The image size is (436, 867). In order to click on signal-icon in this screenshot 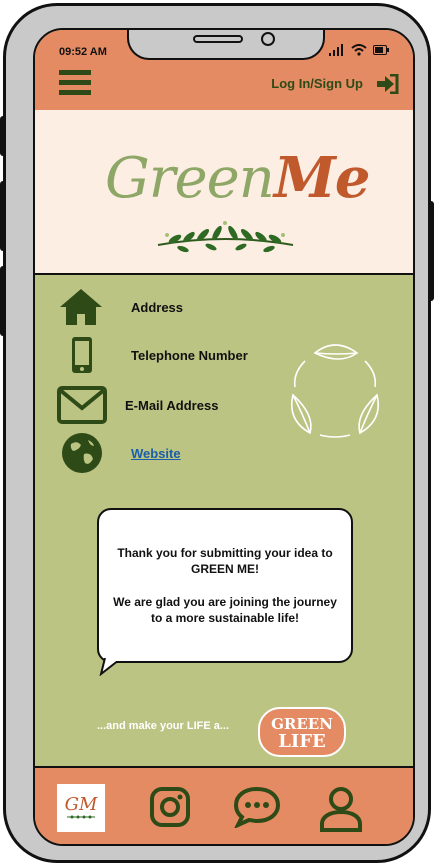, I will do `click(336, 50)`.